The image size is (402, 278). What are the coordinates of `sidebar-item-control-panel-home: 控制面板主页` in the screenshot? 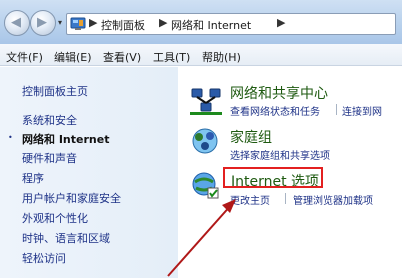 It's located at (55, 91).